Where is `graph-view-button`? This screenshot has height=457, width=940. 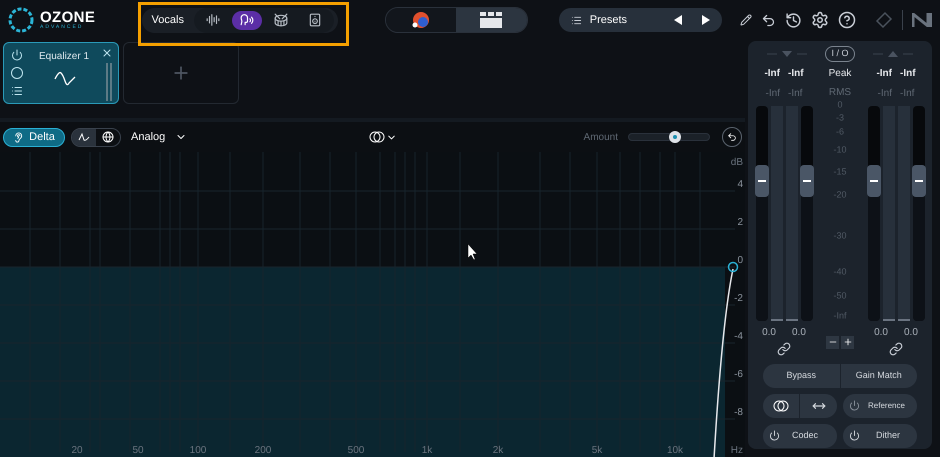
graph-view-button is located at coordinates (84, 137).